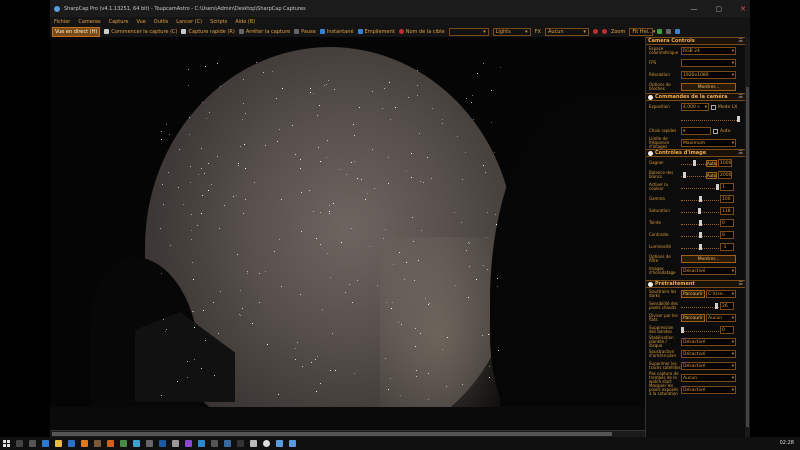 This screenshot has height=450, width=800. What do you see at coordinates (218, 22) in the screenshot?
I see `menu-scripts: Scripts` at bounding box center [218, 22].